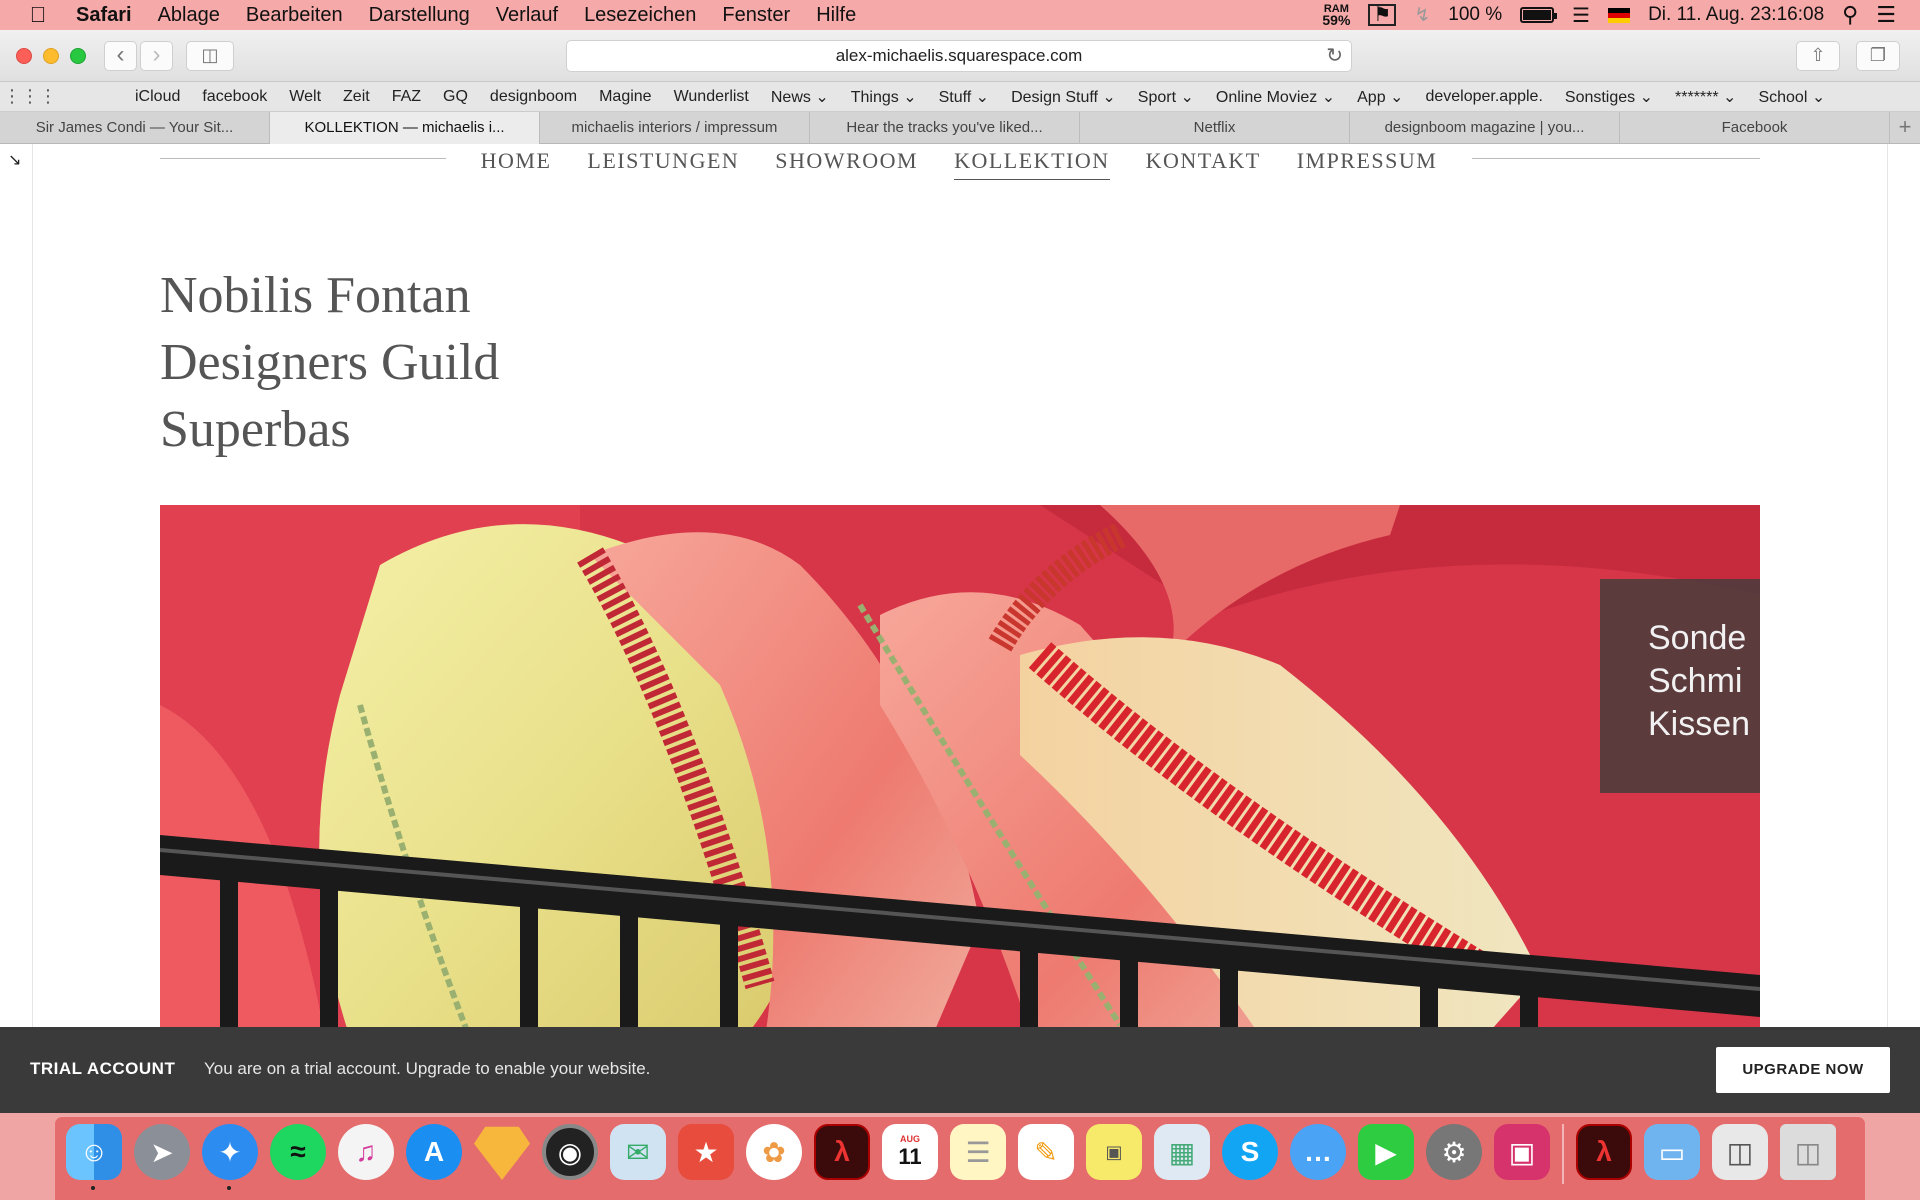 The image size is (1920, 1200). What do you see at coordinates (156, 56) in the screenshot?
I see `forward-button: ›` at bounding box center [156, 56].